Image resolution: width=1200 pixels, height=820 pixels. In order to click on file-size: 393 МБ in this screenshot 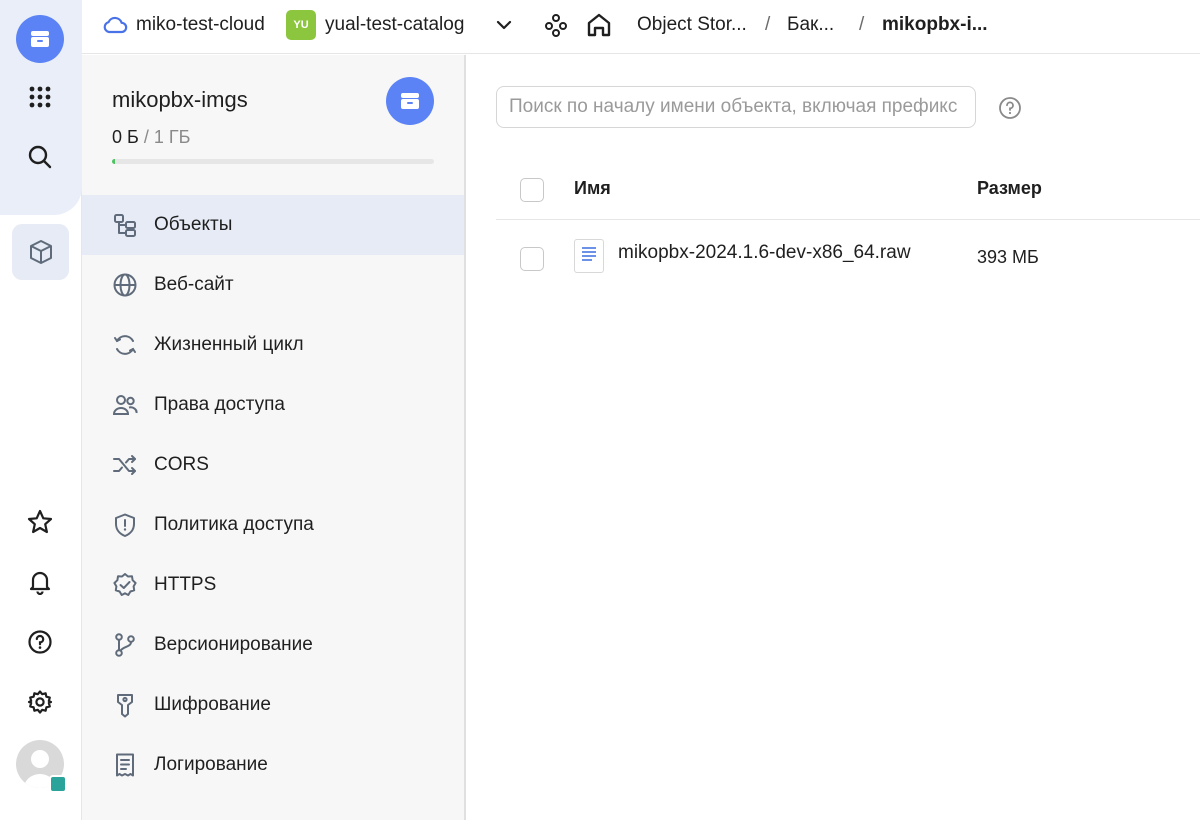, I will do `click(1008, 257)`.